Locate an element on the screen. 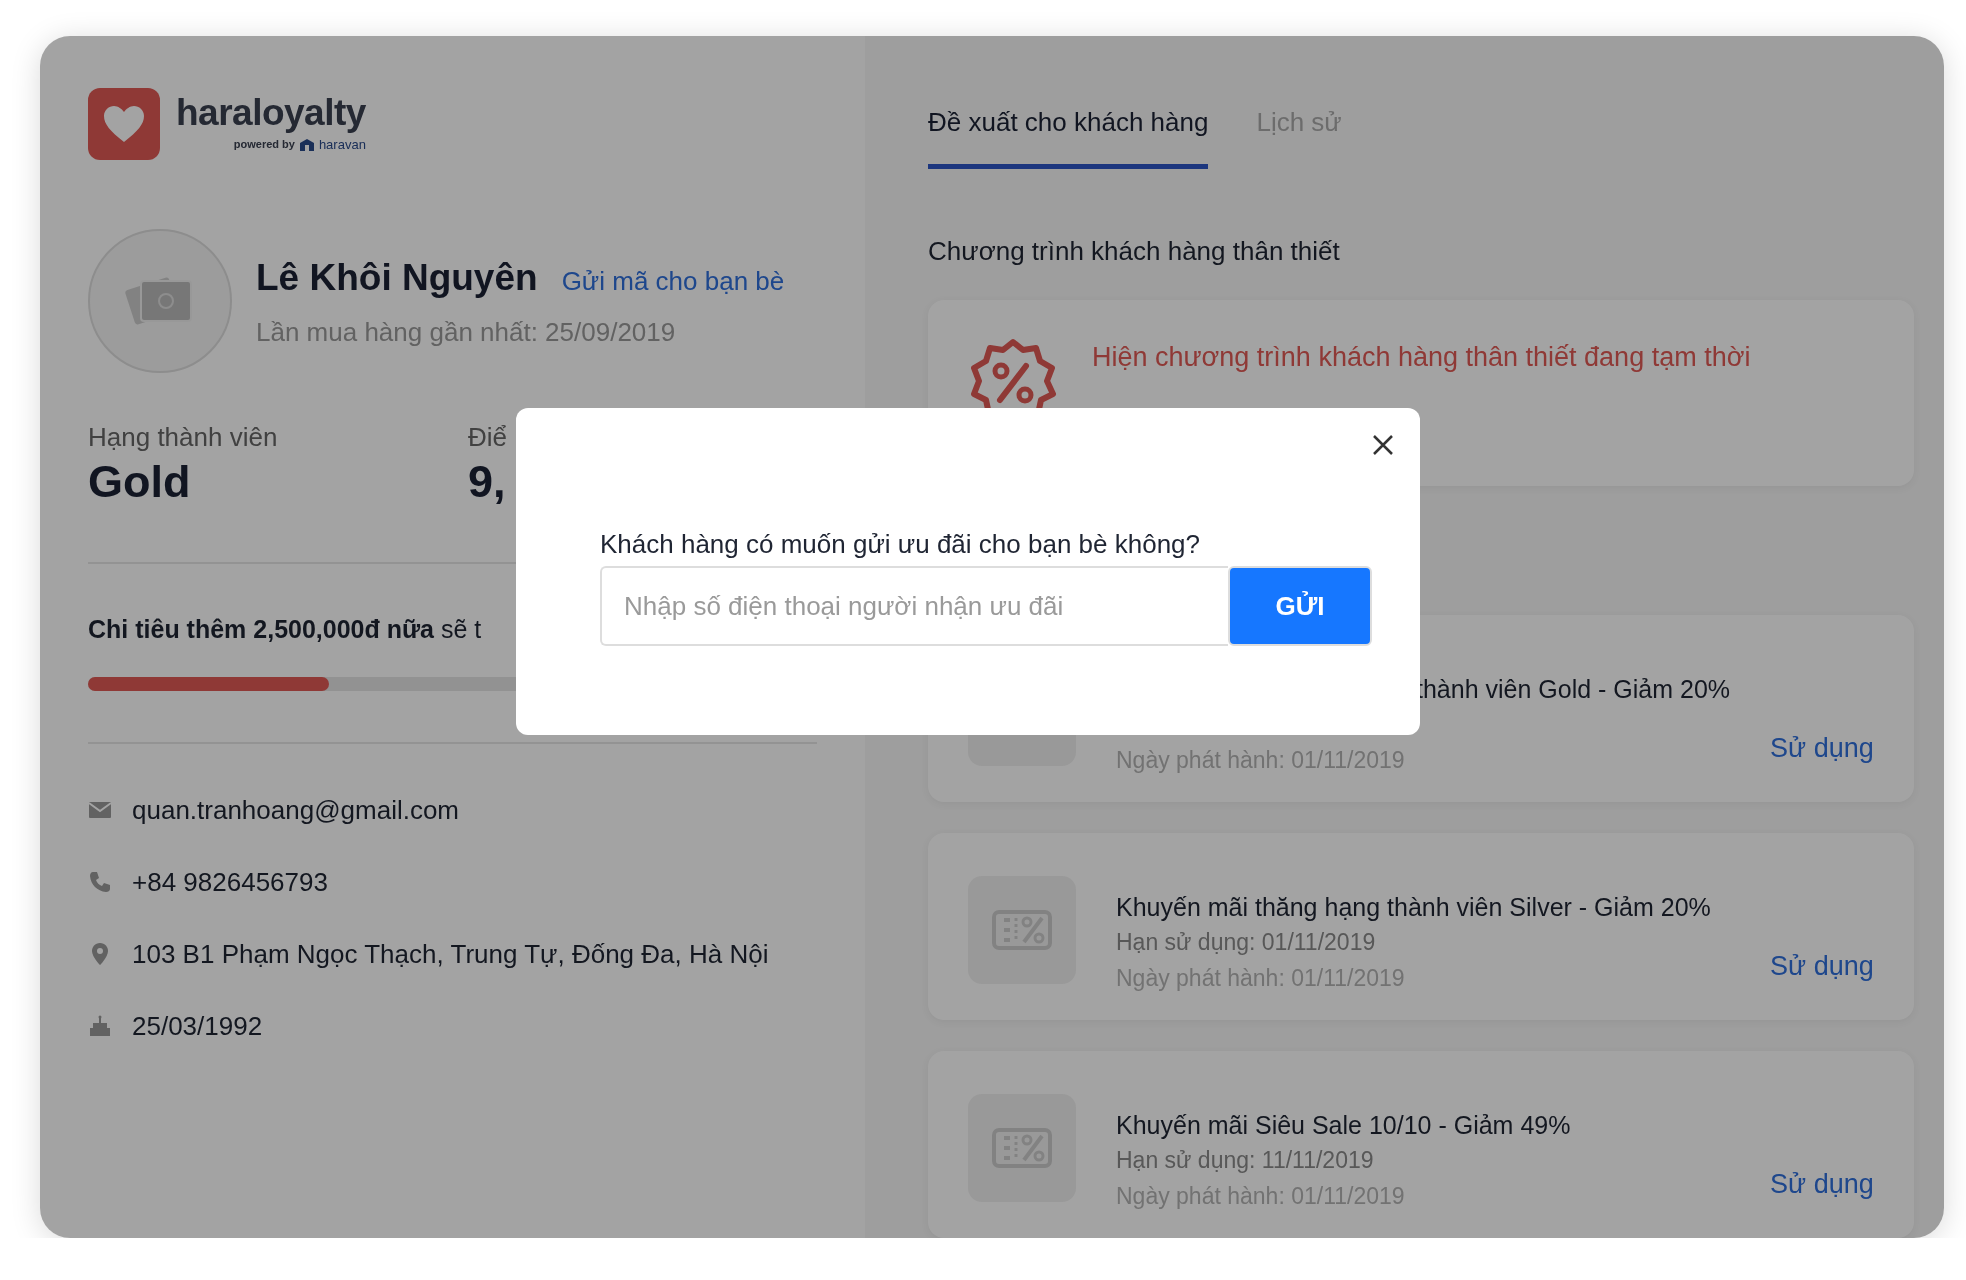 The width and height of the screenshot is (1966, 1280). spend-message: Chi tiêu thêm 2,500,000đ nữa sẽ t is located at coordinates (285, 629).